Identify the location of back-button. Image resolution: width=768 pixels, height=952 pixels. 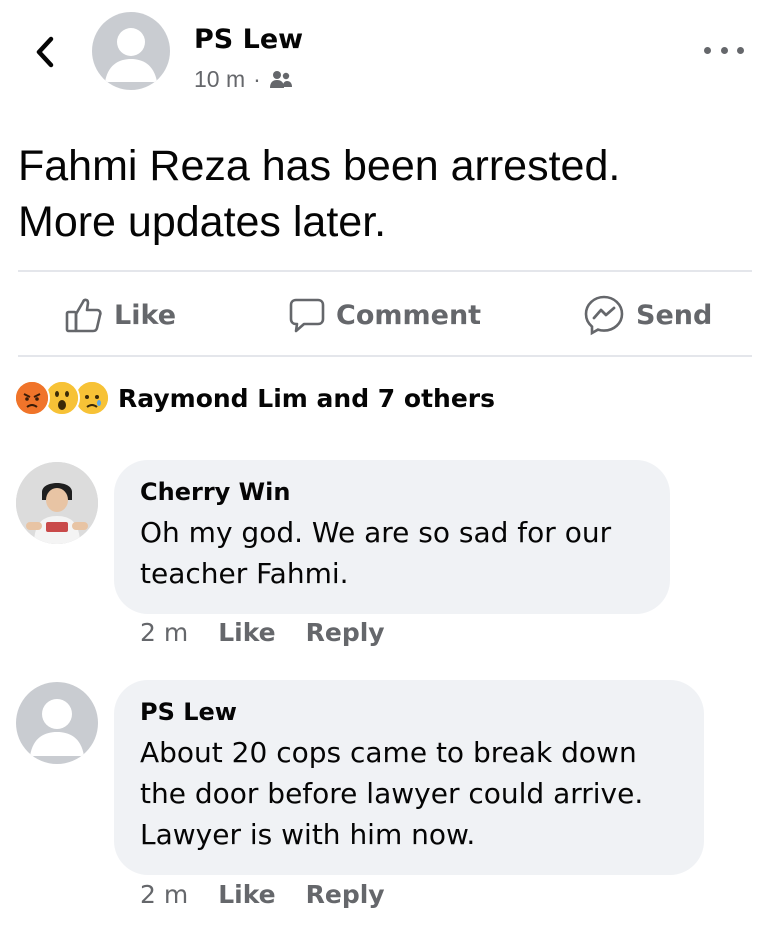
(45, 52).